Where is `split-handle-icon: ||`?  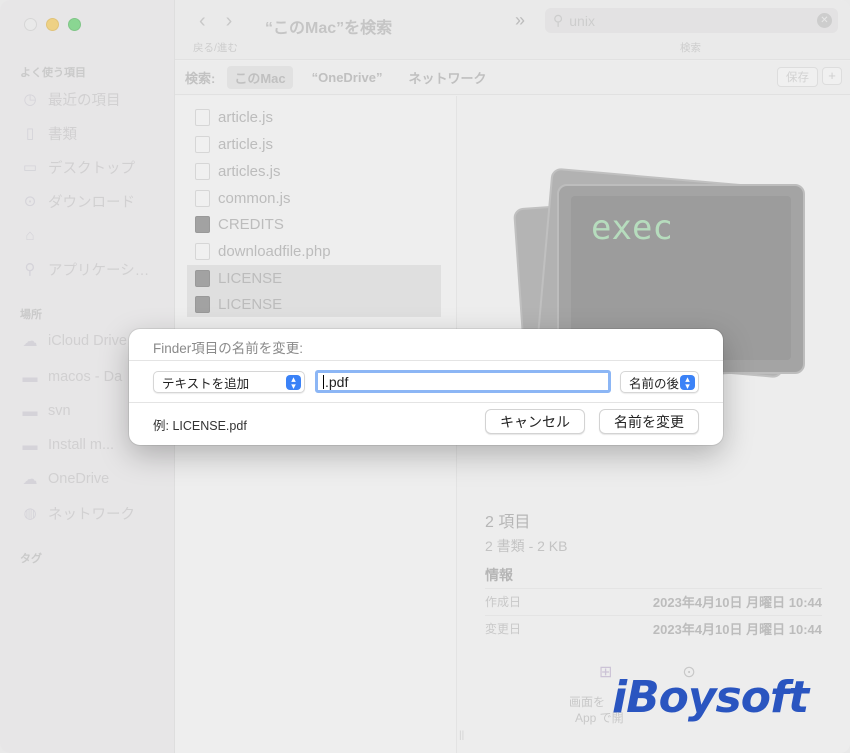
split-handle-icon: || is located at coordinates (461, 735).